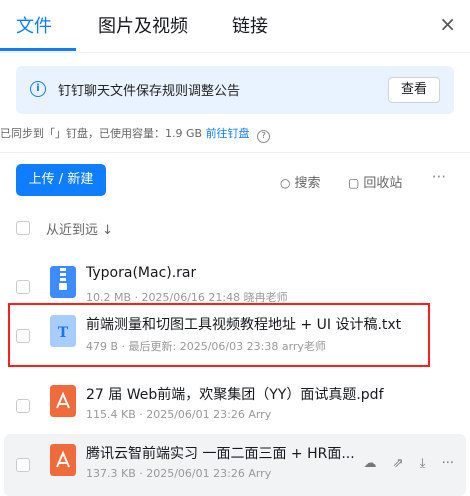 This screenshot has width=470, height=496. What do you see at coordinates (250, 25) in the screenshot?
I see `tab-links: 链接` at bounding box center [250, 25].